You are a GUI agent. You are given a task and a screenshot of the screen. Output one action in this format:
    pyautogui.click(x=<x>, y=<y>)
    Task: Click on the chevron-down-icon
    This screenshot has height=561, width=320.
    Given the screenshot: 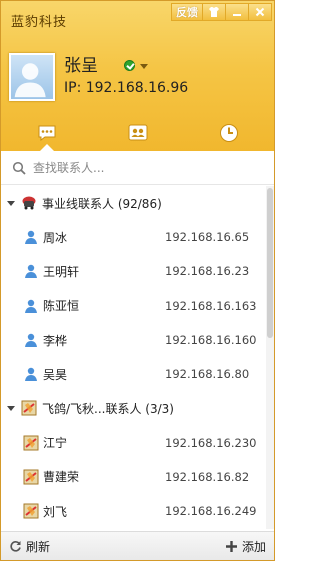 What is the action you would take?
    pyautogui.click(x=144, y=66)
    